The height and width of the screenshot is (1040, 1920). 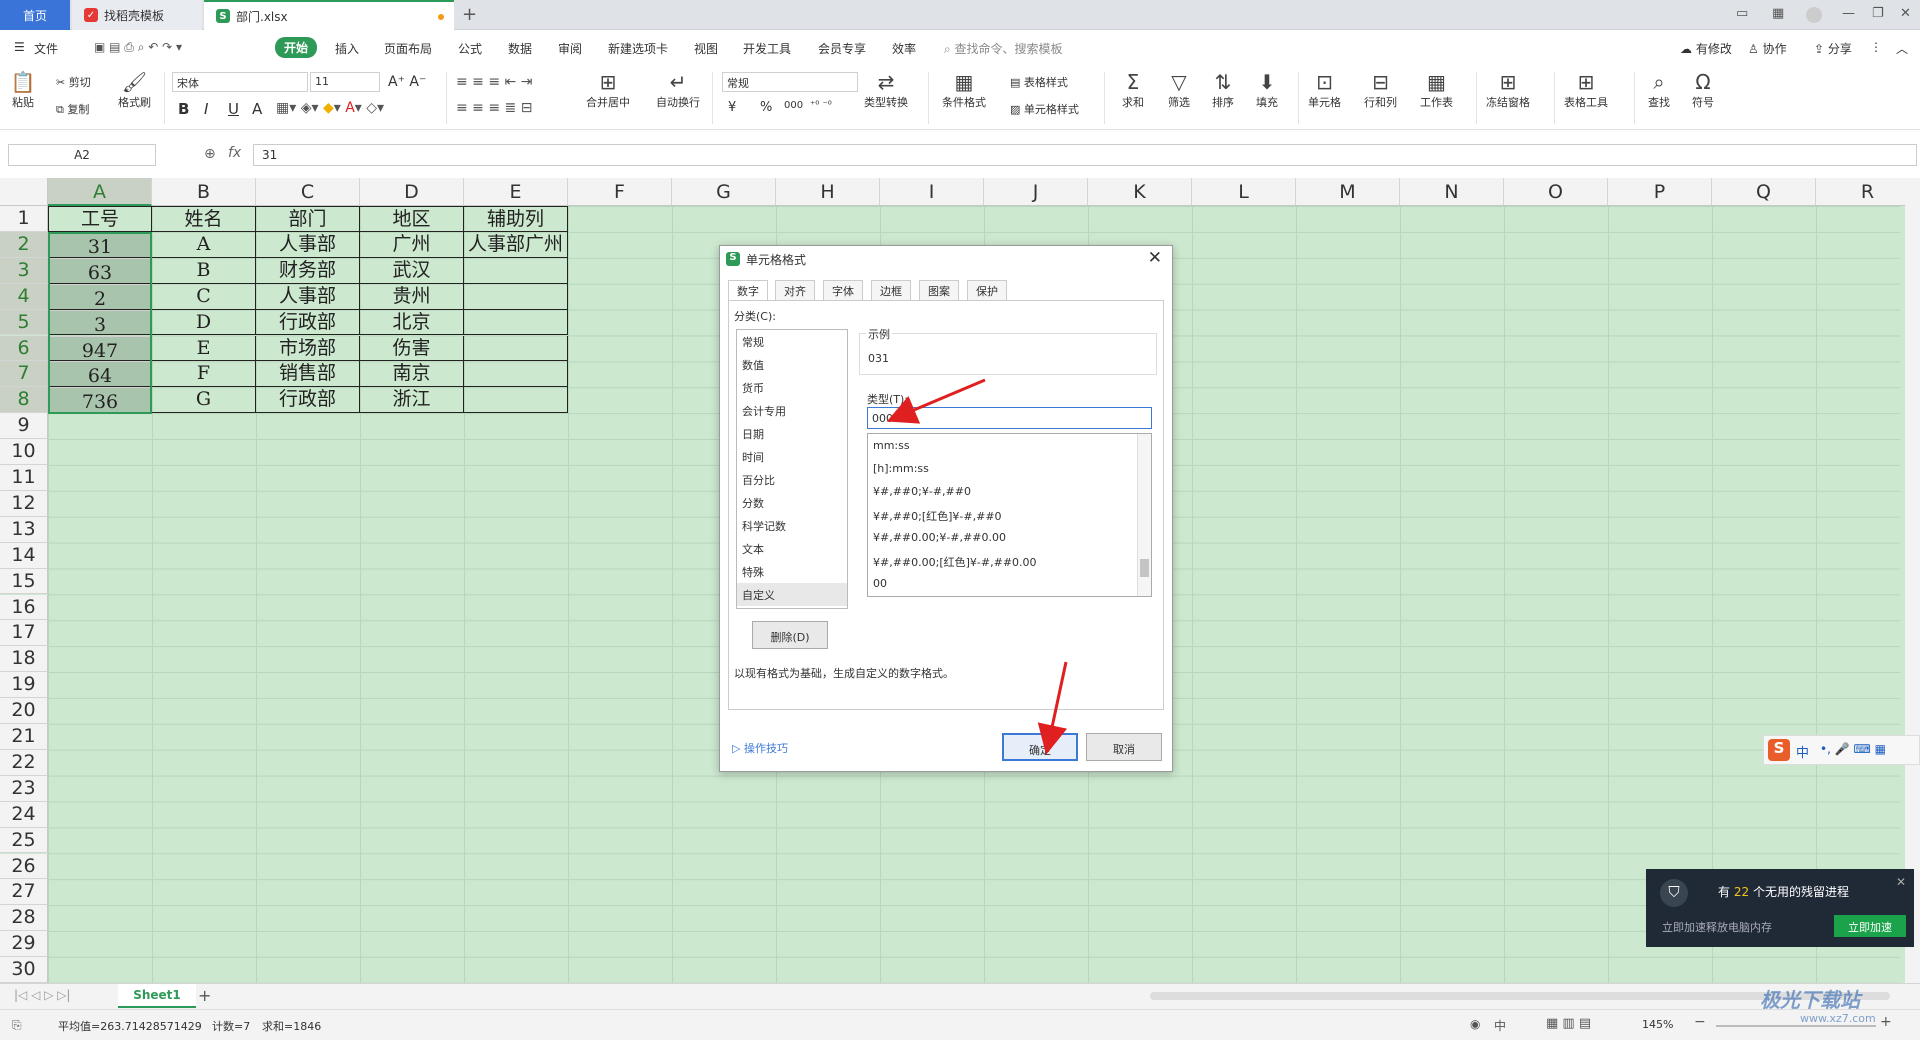 I want to click on menu-insert: 插入, so click(x=347, y=48).